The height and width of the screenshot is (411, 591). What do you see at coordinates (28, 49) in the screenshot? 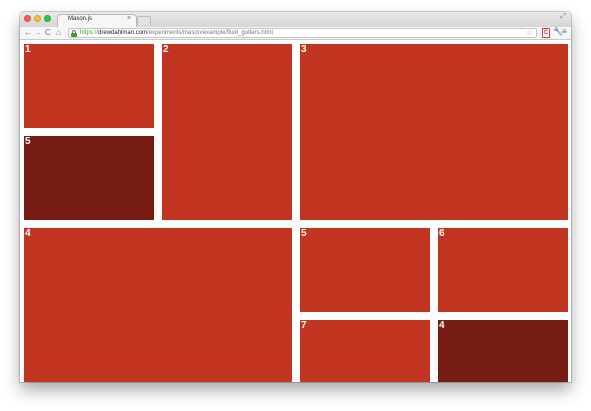
I see `tile-number: 1` at bounding box center [28, 49].